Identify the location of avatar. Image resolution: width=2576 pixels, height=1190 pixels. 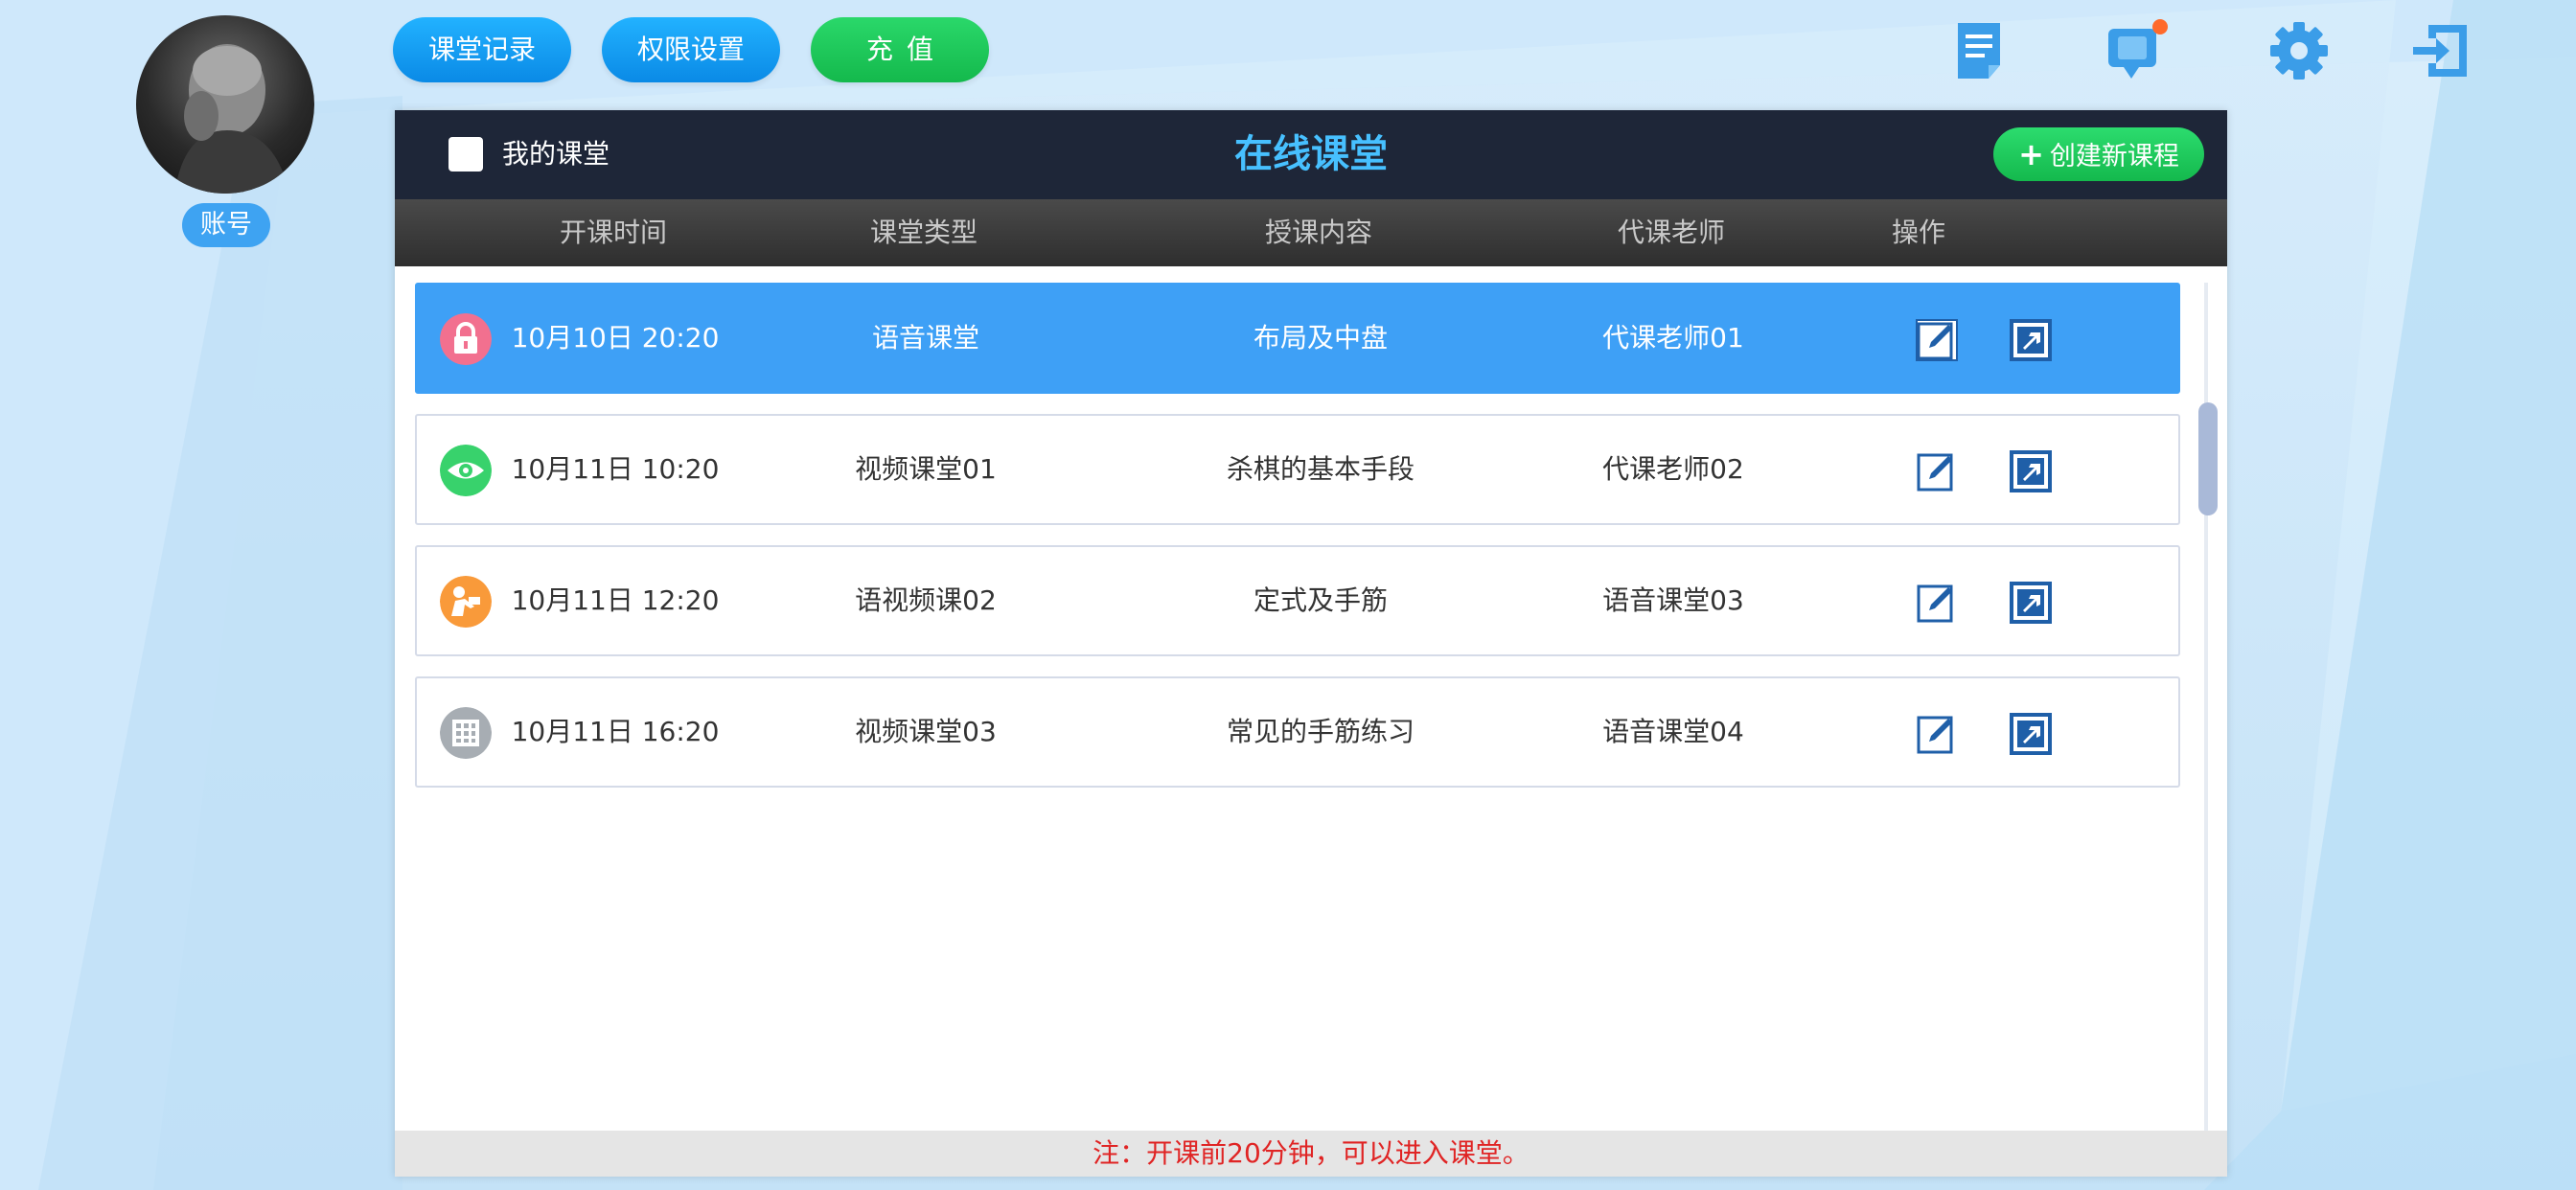
(225, 105).